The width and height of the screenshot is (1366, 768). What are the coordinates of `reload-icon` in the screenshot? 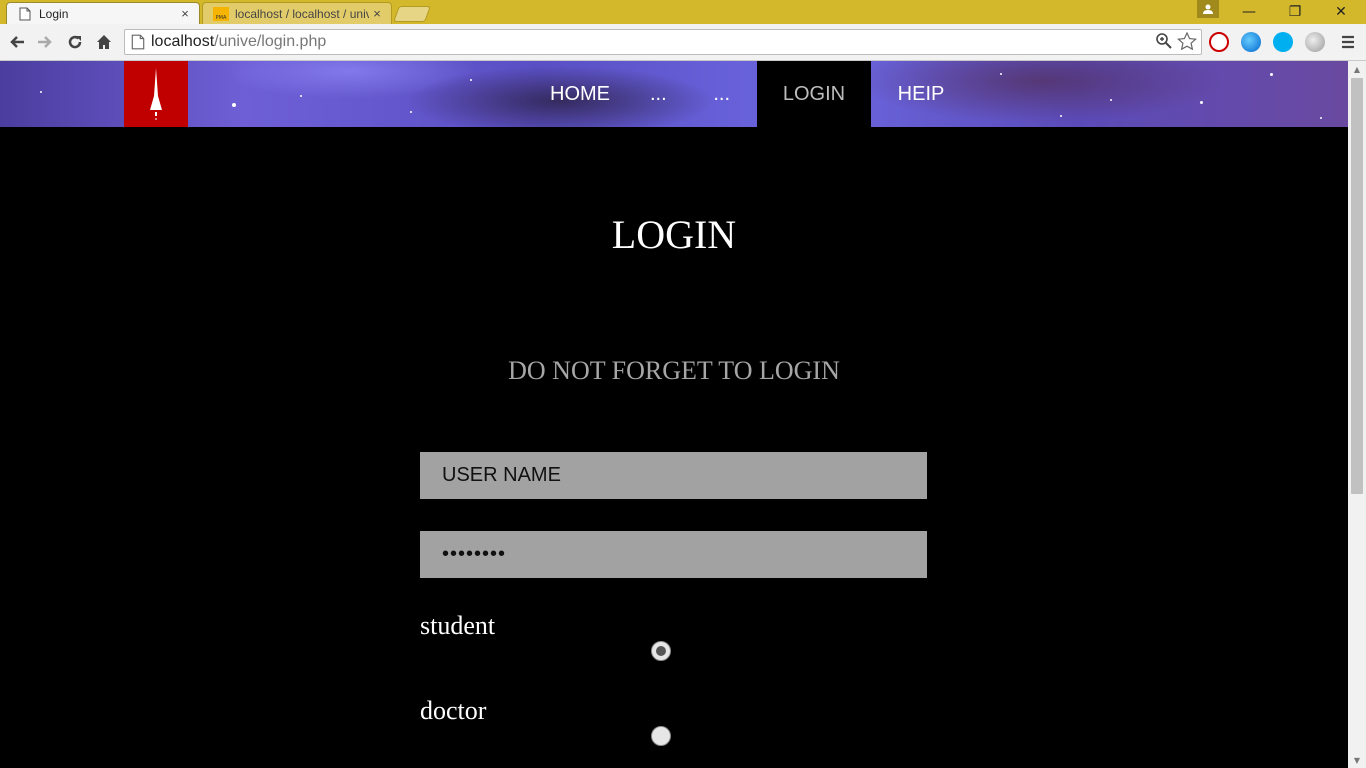 It's located at (75, 42).